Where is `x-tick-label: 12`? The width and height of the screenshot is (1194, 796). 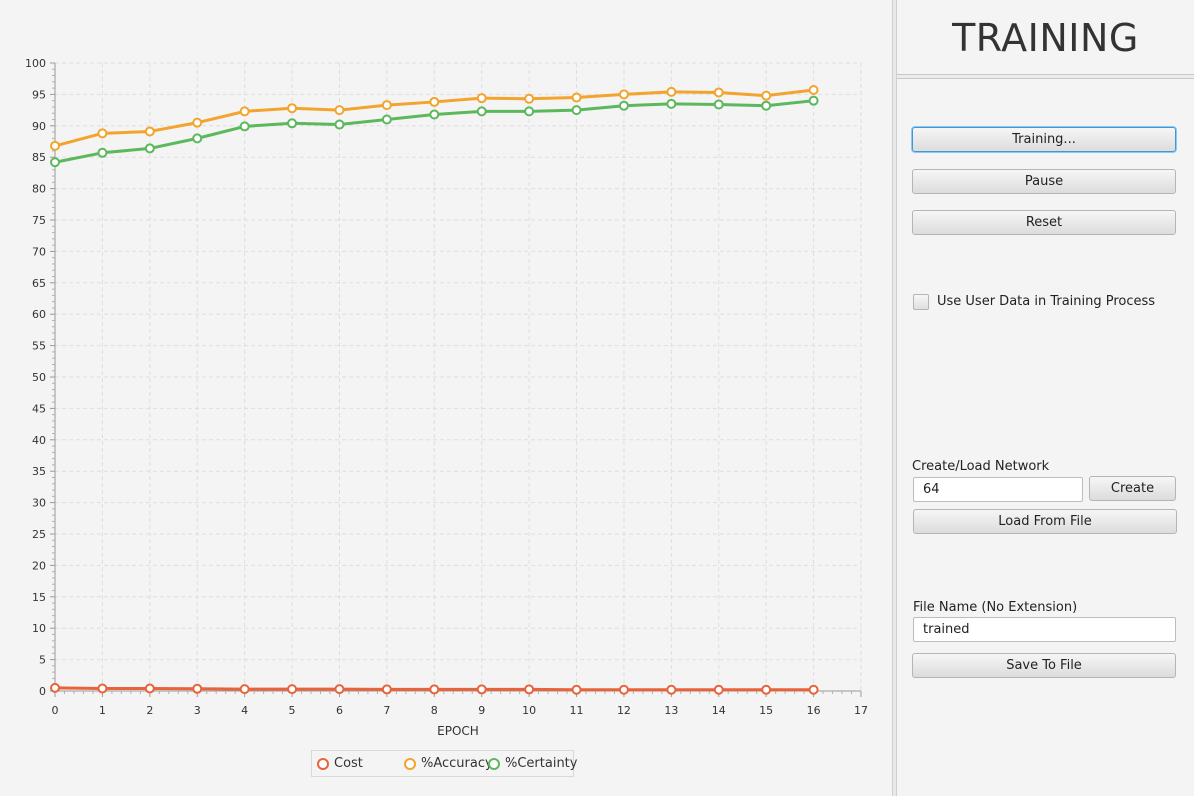
x-tick-label: 12 is located at coordinates (624, 710).